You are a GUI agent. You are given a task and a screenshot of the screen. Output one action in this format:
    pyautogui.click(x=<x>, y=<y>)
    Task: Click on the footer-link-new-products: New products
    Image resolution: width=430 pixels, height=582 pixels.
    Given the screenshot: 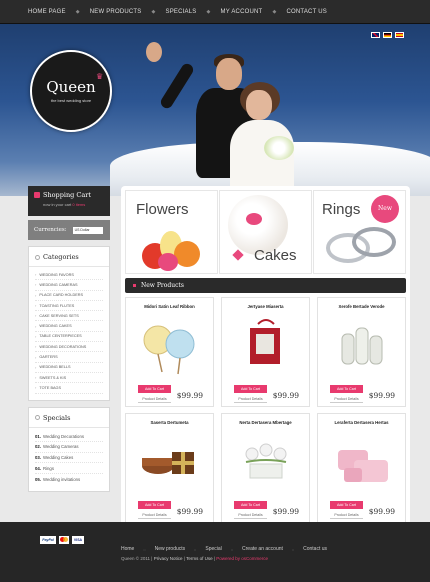 What is the action you would take?
    pyautogui.click(x=170, y=549)
    